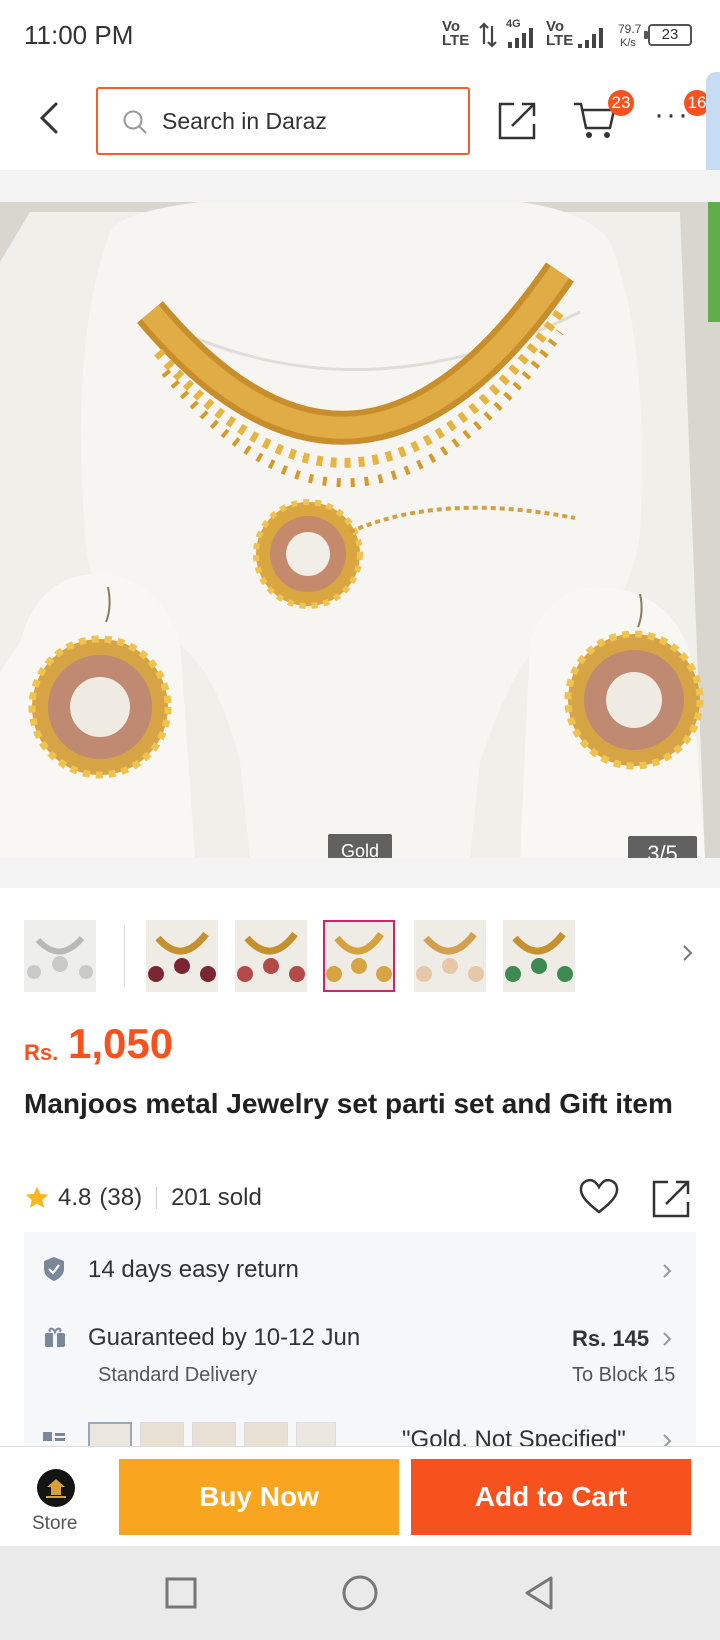 The image size is (720, 1640). What do you see at coordinates (41, 1052) in the screenshot?
I see `price-currency: Rs.` at bounding box center [41, 1052].